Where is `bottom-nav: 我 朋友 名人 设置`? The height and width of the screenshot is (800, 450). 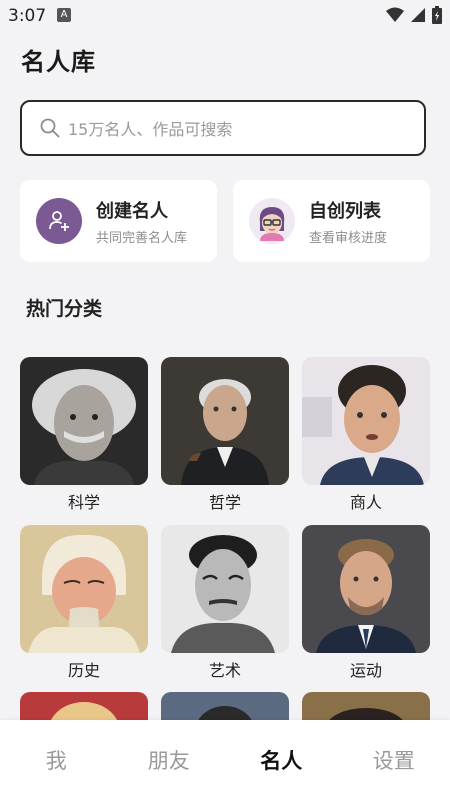 bottom-nav: 我 朋友 名人 设置 is located at coordinates (225, 760).